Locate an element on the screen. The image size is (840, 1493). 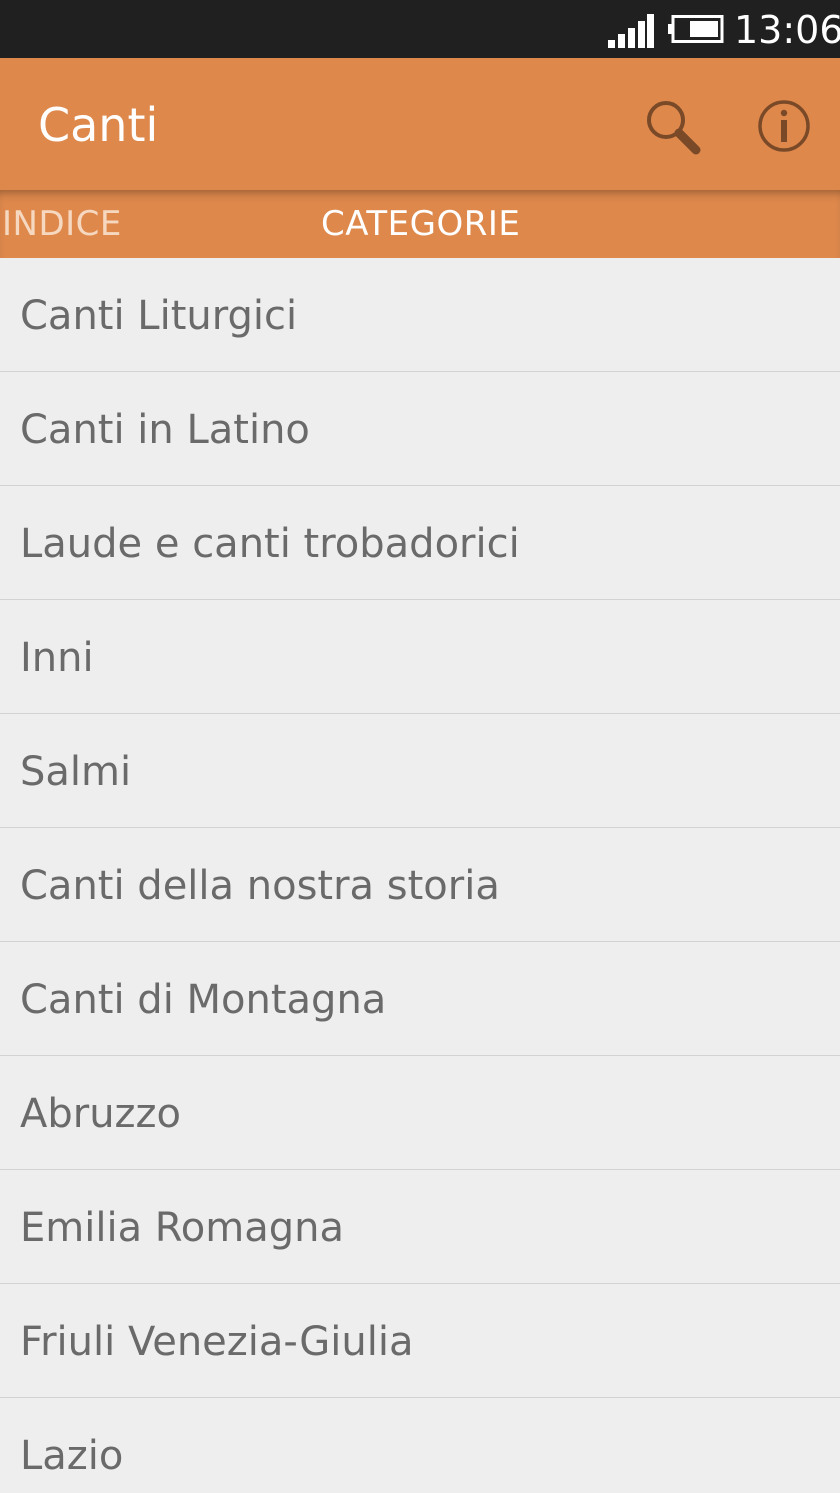
search-icon is located at coordinates (673, 127).